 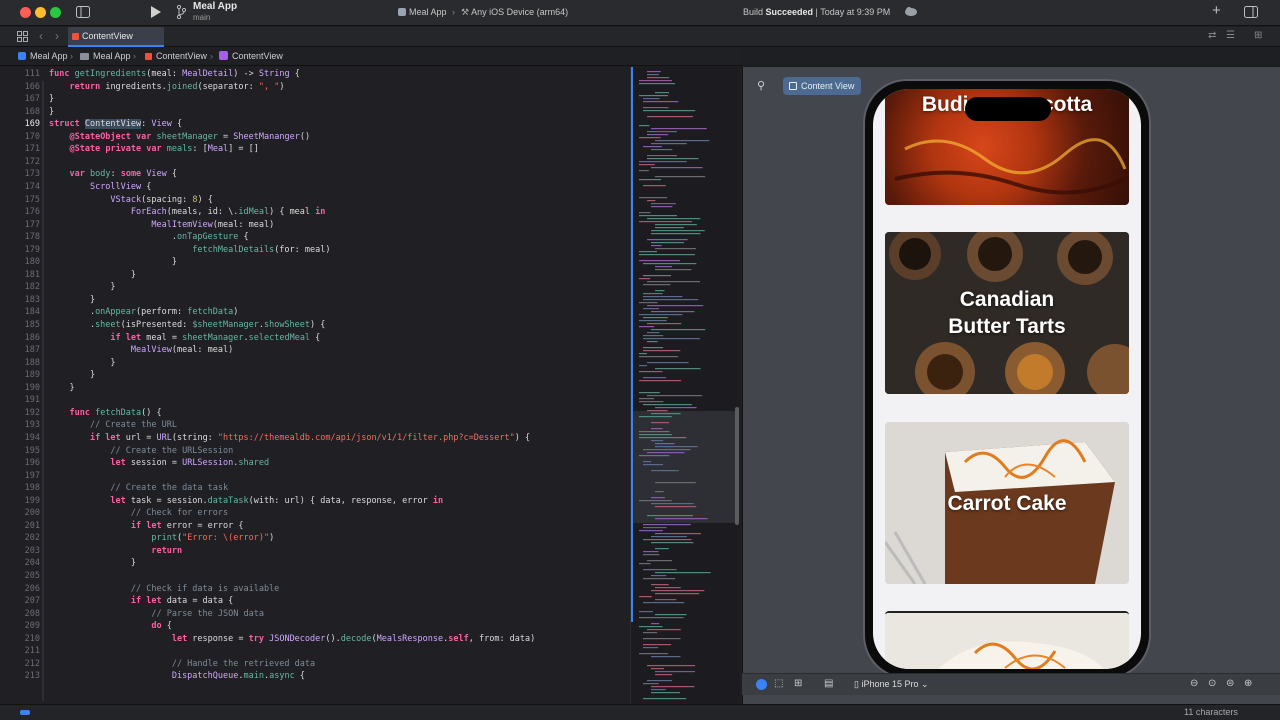 What do you see at coordinates (149, 237) in the screenshot?
I see `code-line: .onTapGesture {` at bounding box center [149, 237].